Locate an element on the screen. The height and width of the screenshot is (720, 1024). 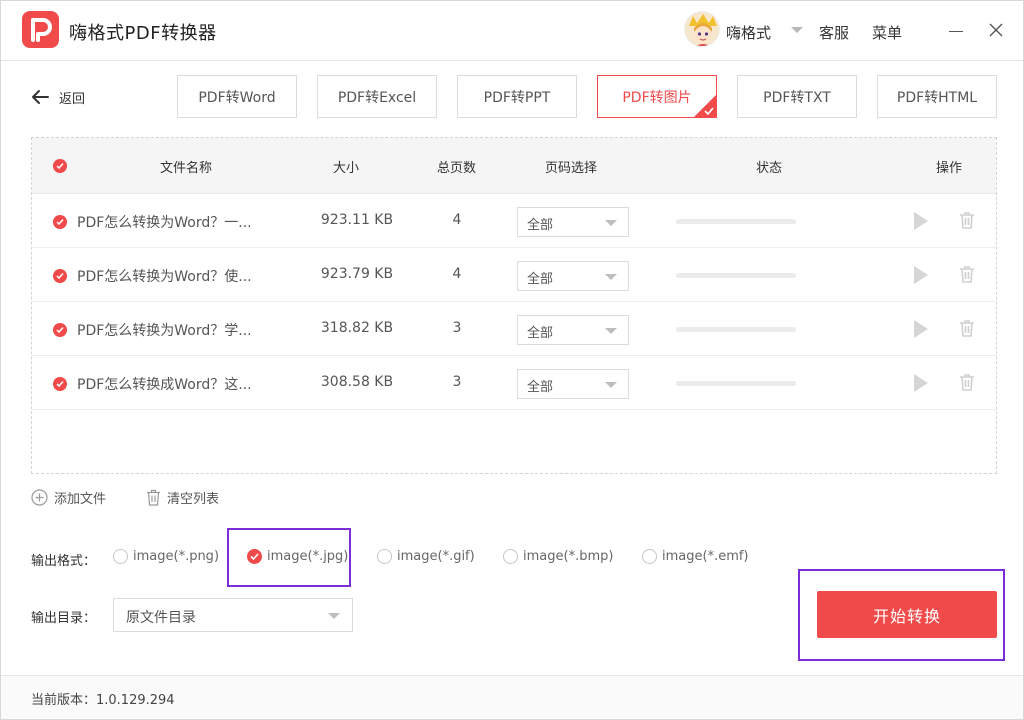
tab-pdf-to-image-label: PDF转图片 is located at coordinates (657, 97).